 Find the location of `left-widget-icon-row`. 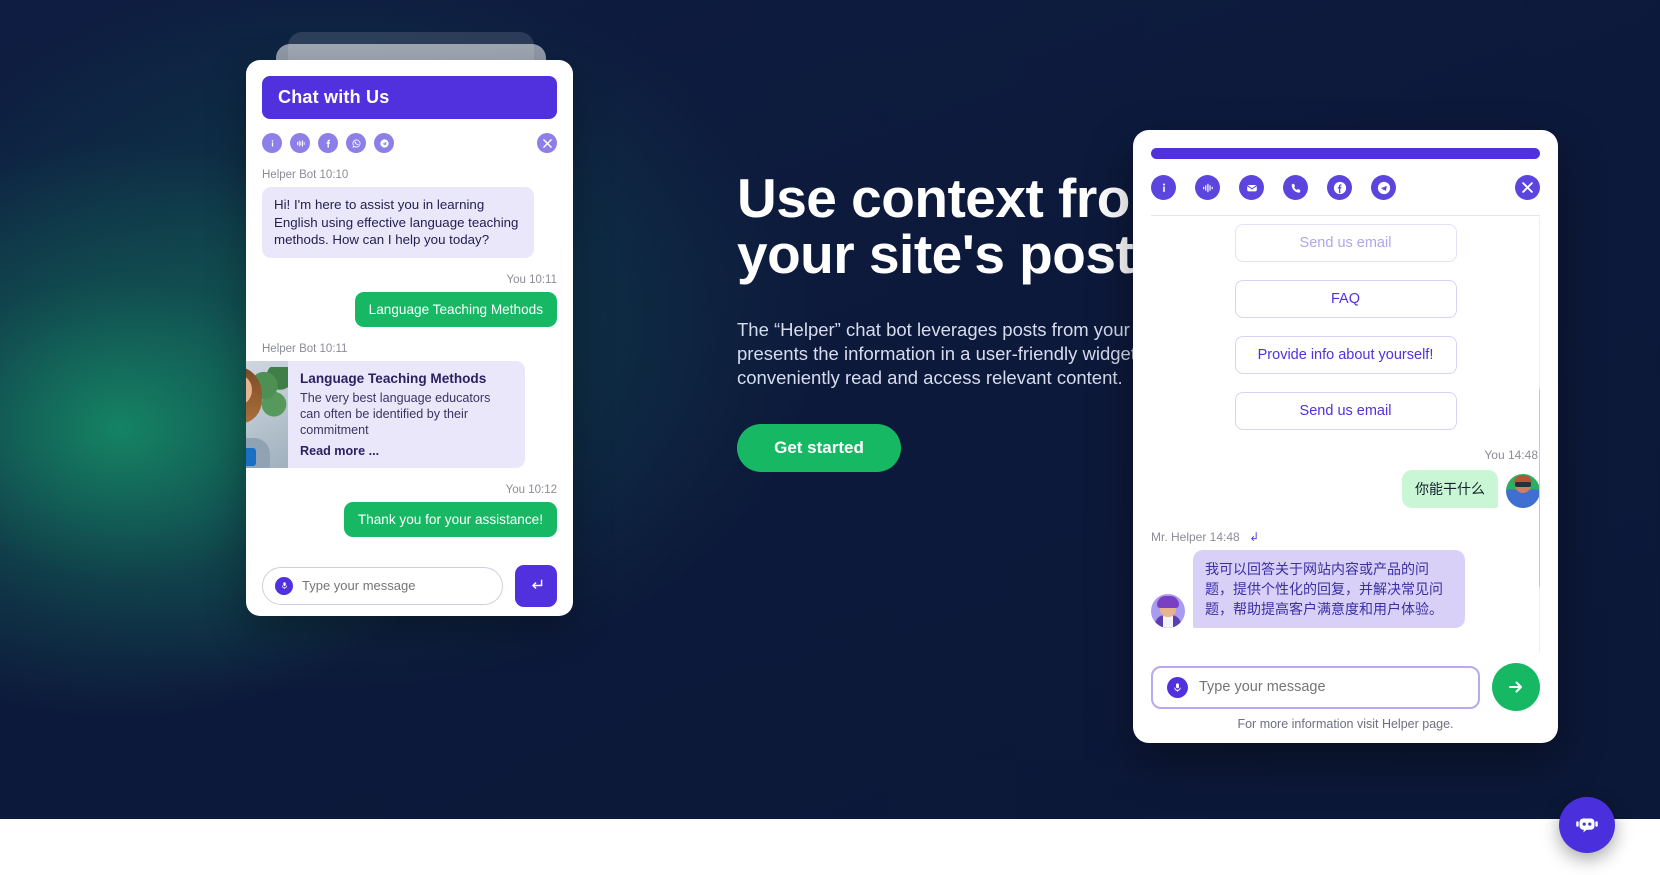

left-widget-icon-row is located at coordinates (409, 143).